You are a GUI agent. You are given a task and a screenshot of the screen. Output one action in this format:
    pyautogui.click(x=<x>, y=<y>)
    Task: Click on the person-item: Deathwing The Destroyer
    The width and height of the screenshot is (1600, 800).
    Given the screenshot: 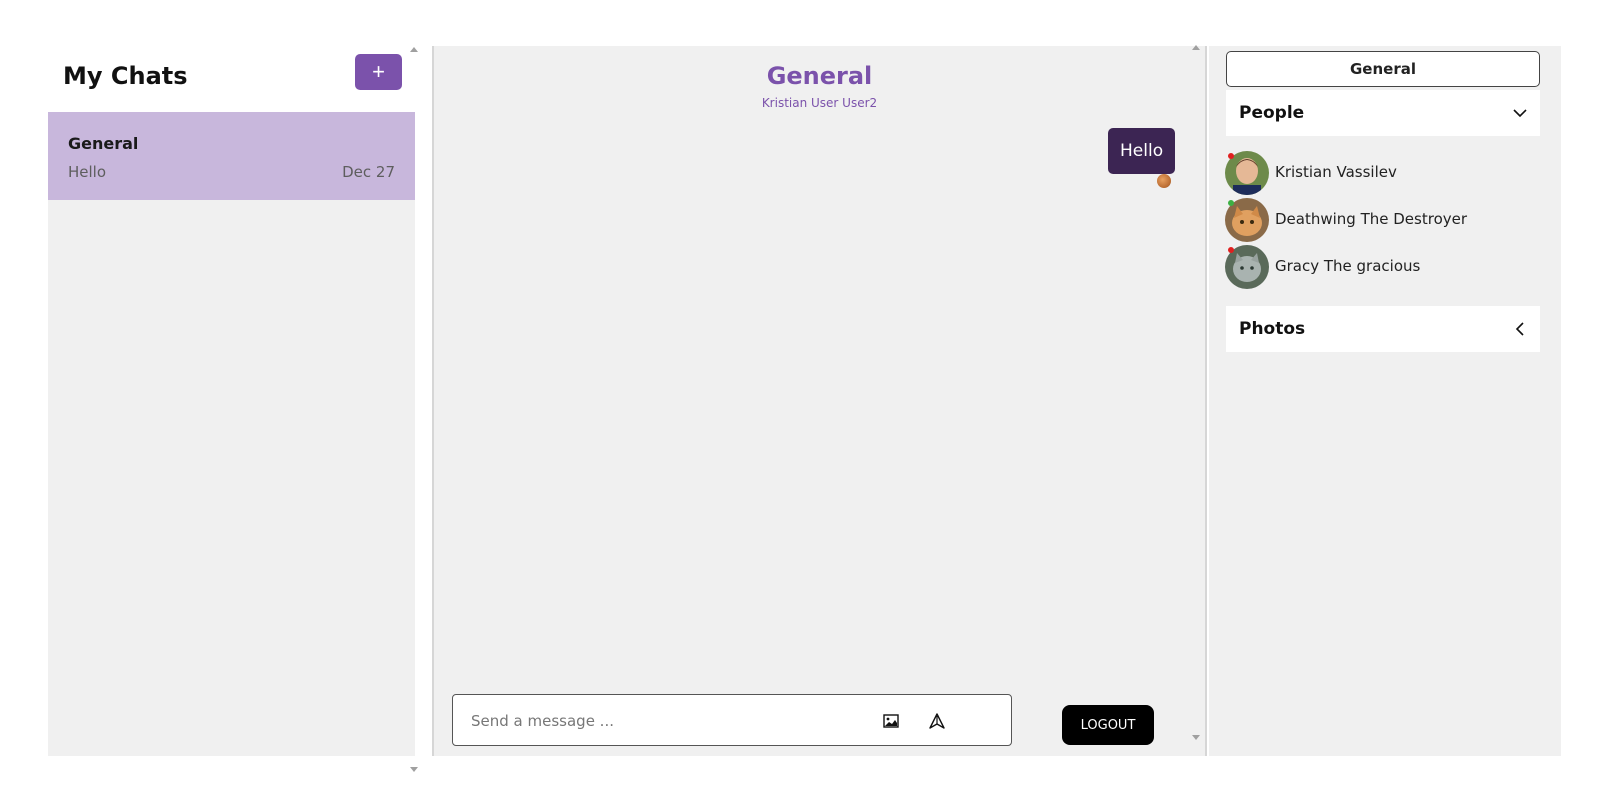 What is the action you would take?
    pyautogui.click(x=1385, y=220)
    